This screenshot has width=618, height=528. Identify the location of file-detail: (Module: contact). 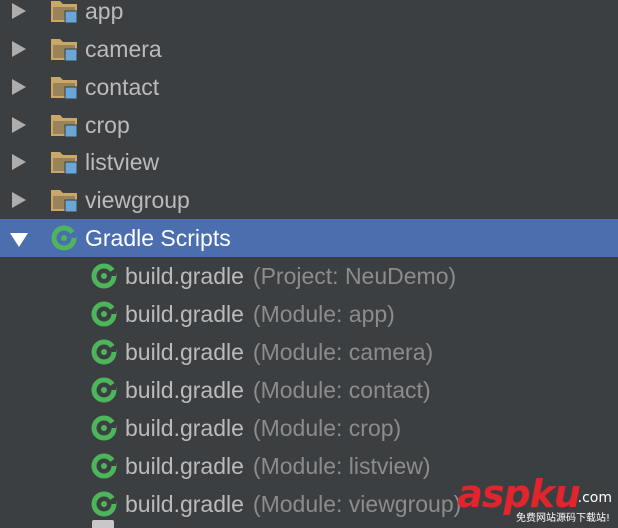
(341, 390).